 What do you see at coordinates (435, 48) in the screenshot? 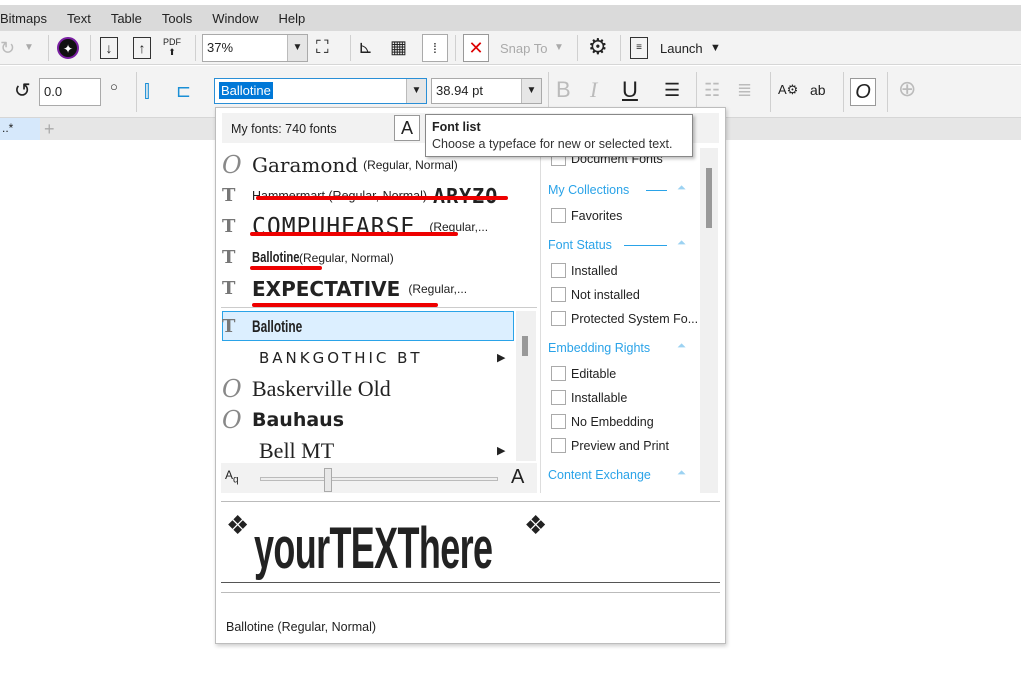
I see `guidelines-icon: ⁞` at bounding box center [435, 48].